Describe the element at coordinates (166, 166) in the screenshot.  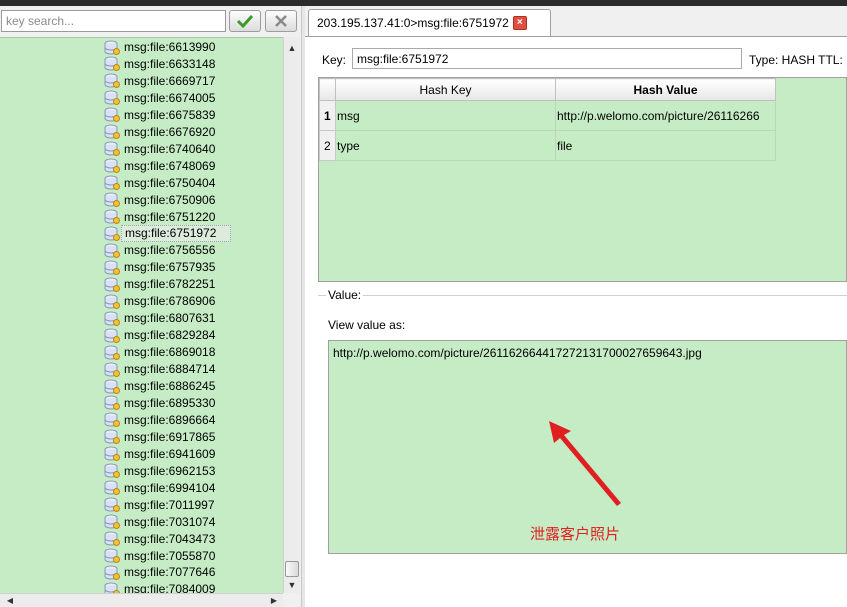
I see `list-item: msg:file:6748069` at that location.